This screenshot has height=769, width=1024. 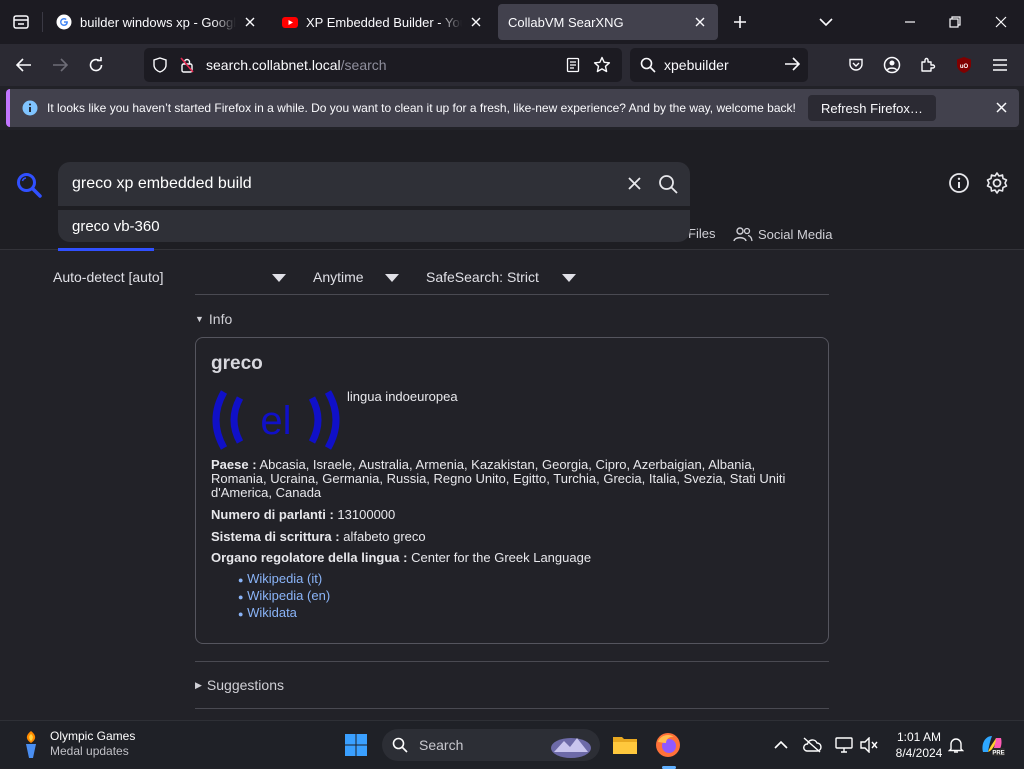 I want to click on preferences-button, so click(x=997, y=183).